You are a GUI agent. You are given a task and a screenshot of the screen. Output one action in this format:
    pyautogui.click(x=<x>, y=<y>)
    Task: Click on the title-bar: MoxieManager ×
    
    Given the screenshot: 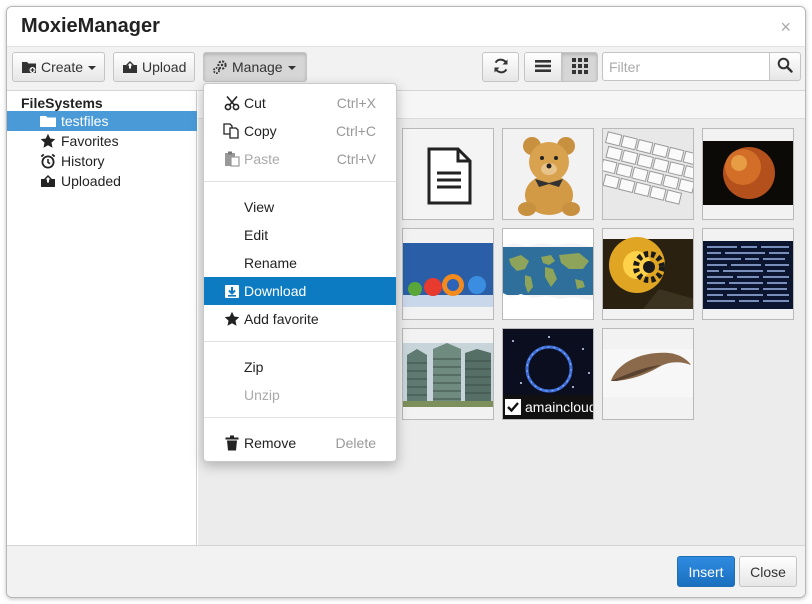 What is the action you would take?
    pyautogui.click(x=406, y=27)
    